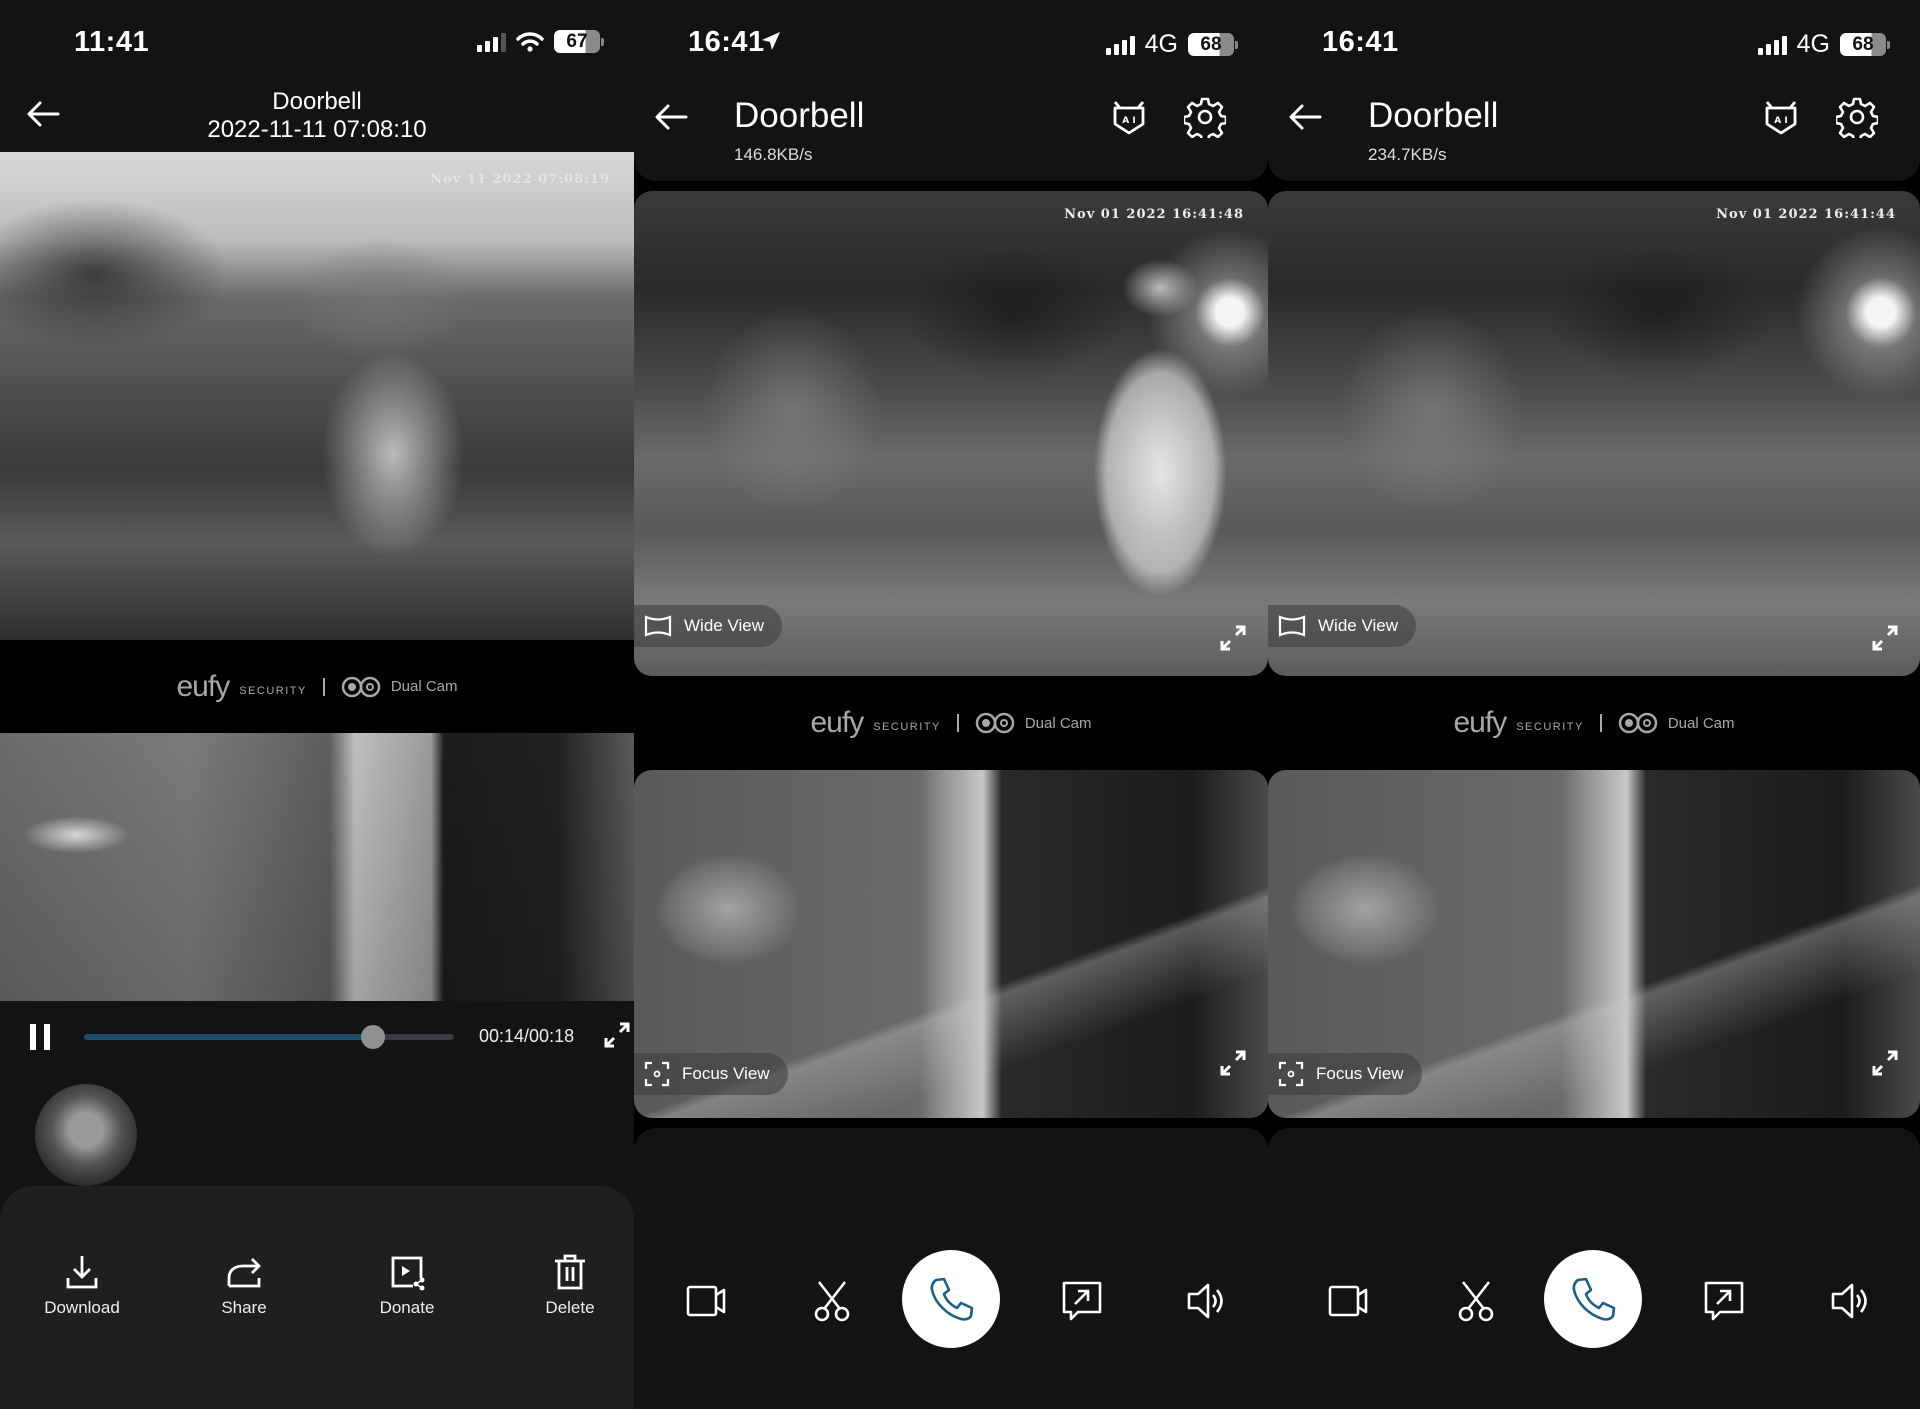 This screenshot has height=1409, width=1920. I want to click on status-bar: 11:41 67, so click(317, 40).